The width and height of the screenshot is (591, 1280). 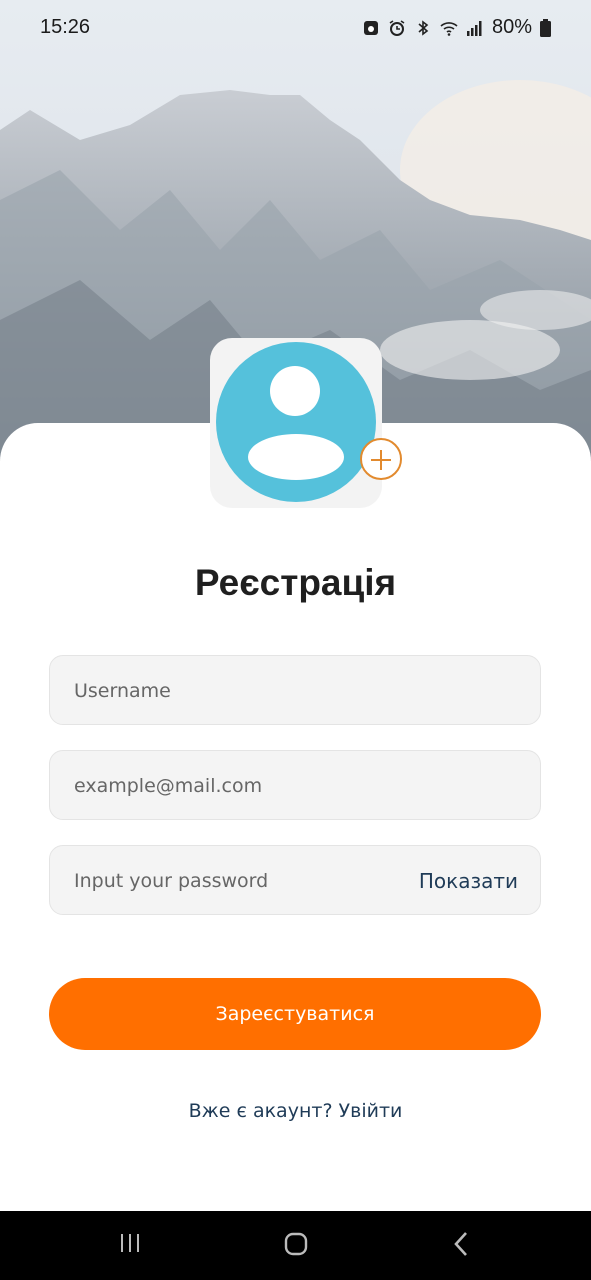 I want to click on show-password-button: Показати, so click(x=468, y=881).